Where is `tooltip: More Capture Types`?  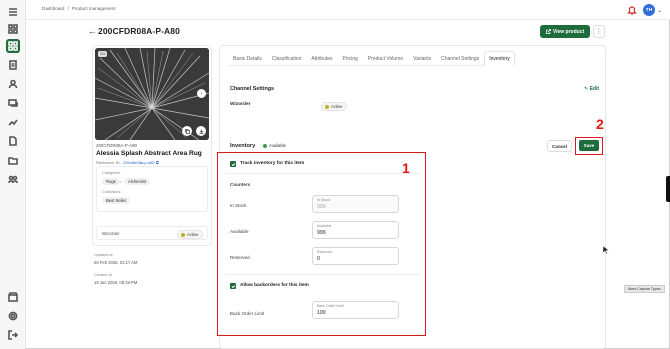 tooltip: More Capture Types is located at coordinates (644, 289).